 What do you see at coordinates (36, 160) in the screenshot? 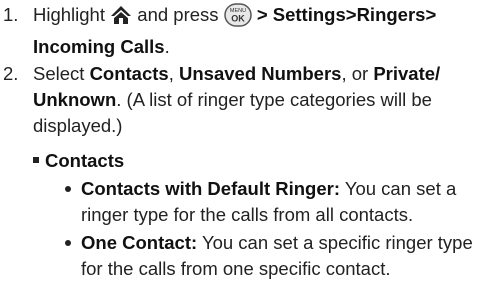
I see `square-bullet-icon` at bounding box center [36, 160].